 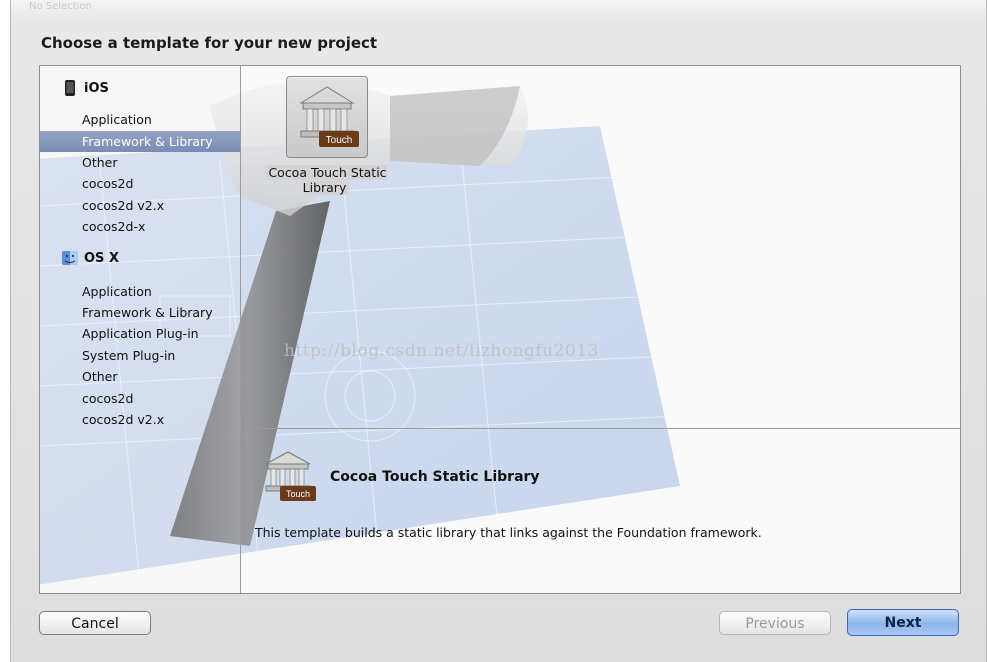 I want to click on sidebar-group-osx: OS X, so click(x=90, y=258).